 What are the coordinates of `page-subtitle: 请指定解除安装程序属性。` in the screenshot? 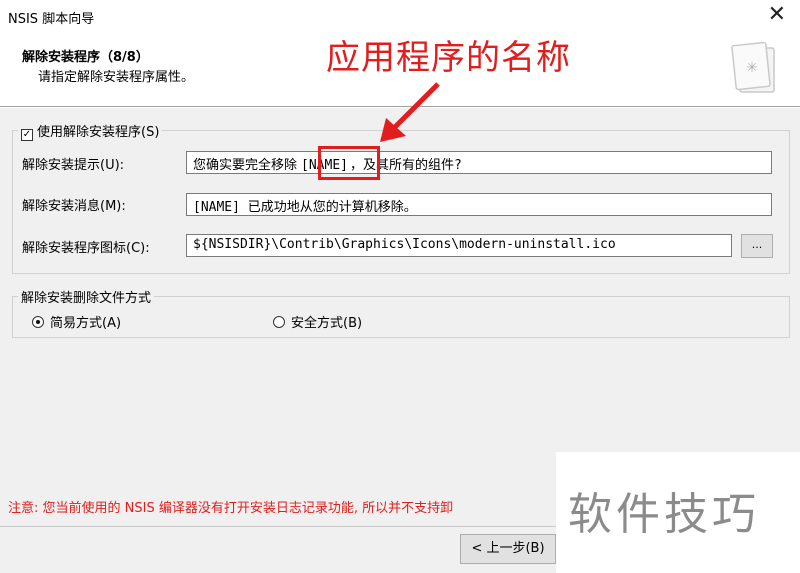 It's located at (116, 77).